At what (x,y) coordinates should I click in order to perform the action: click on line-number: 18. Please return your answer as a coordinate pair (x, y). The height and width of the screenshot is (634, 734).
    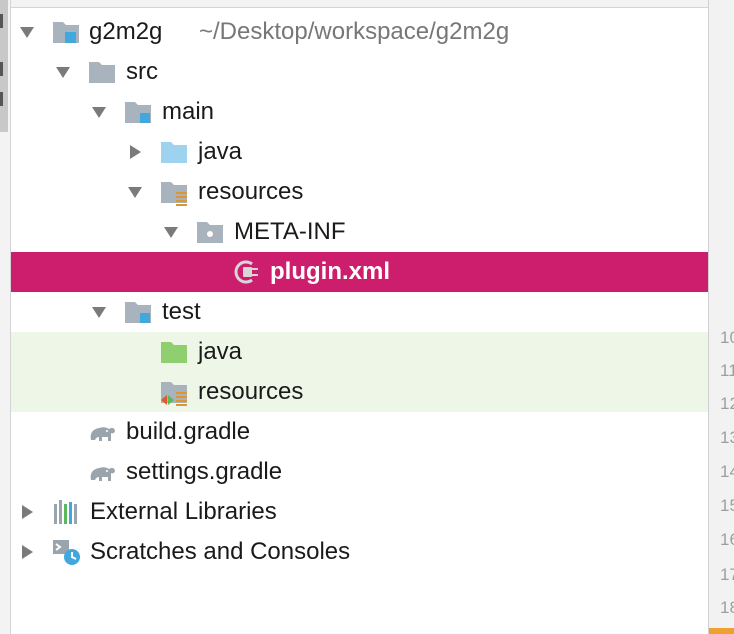
    Looking at the image, I should click on (727, 607).